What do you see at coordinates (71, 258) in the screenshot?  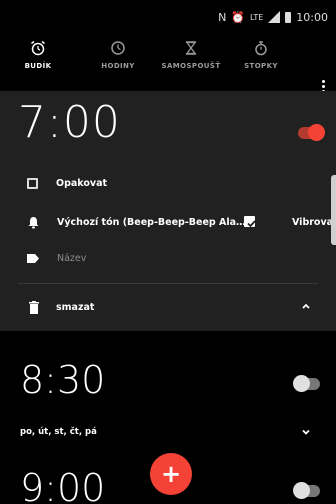 I see `alarm-label-placeholder: Název` at bounding box center [71, 258].